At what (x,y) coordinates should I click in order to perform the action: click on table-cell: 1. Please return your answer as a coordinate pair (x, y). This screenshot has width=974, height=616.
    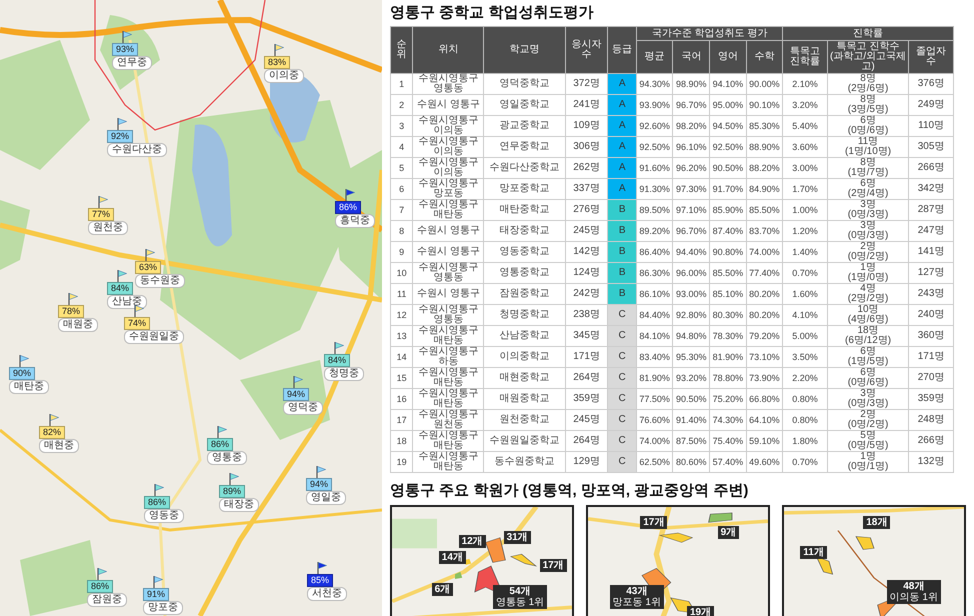
    Looking at the image, I should click on (401, 84).